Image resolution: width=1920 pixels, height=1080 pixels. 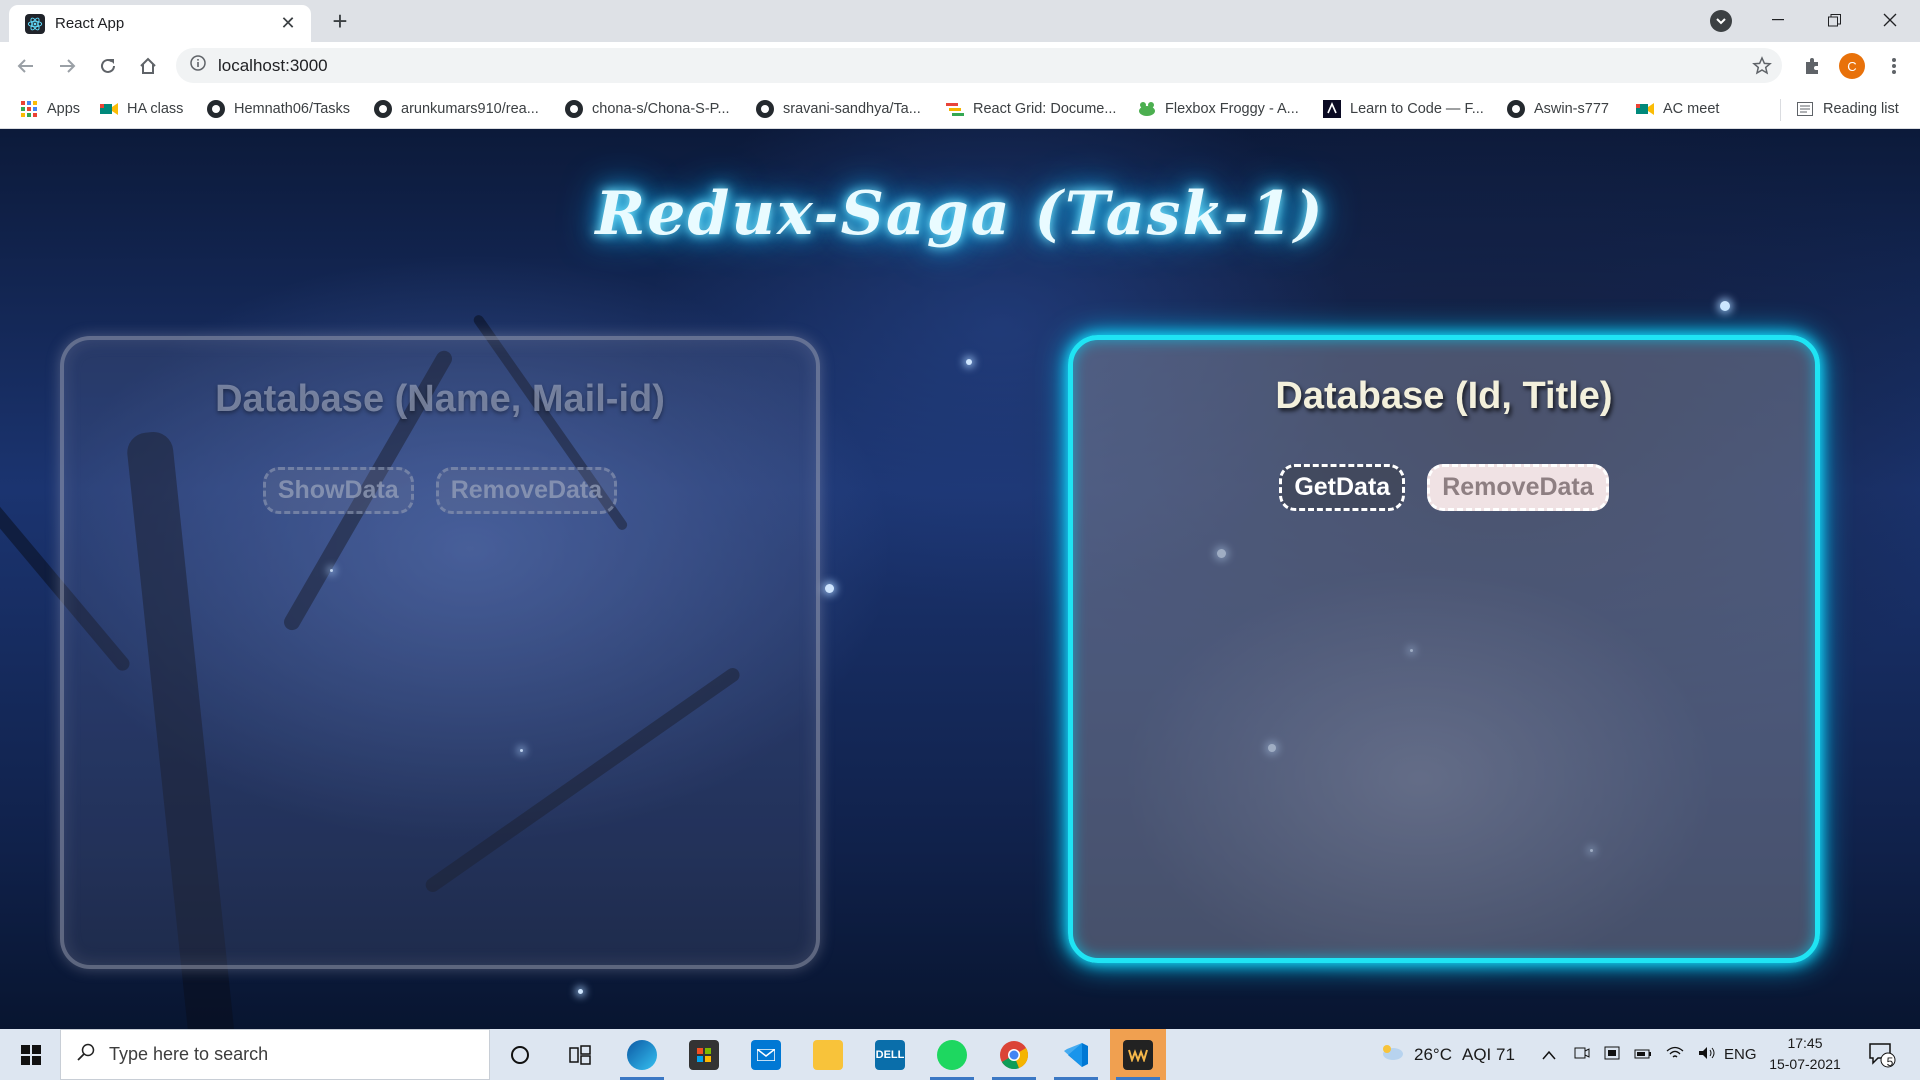 What do you see at coordinates (1488, 1054) in the screenshot?
I see `aqi-value: AQI 71` at bounding box center [1488, 1054].